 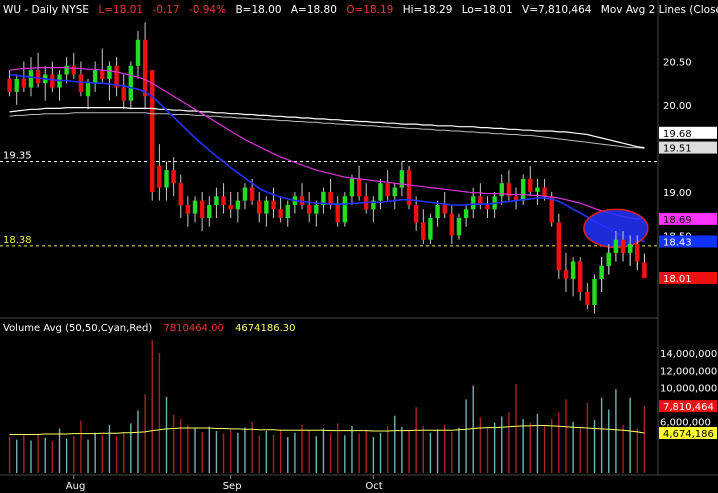 What do you see at coordinates (193, 328) in the screenshot?
I see `volume-header-value: 7810464.00` at bounding box center [193, 328].